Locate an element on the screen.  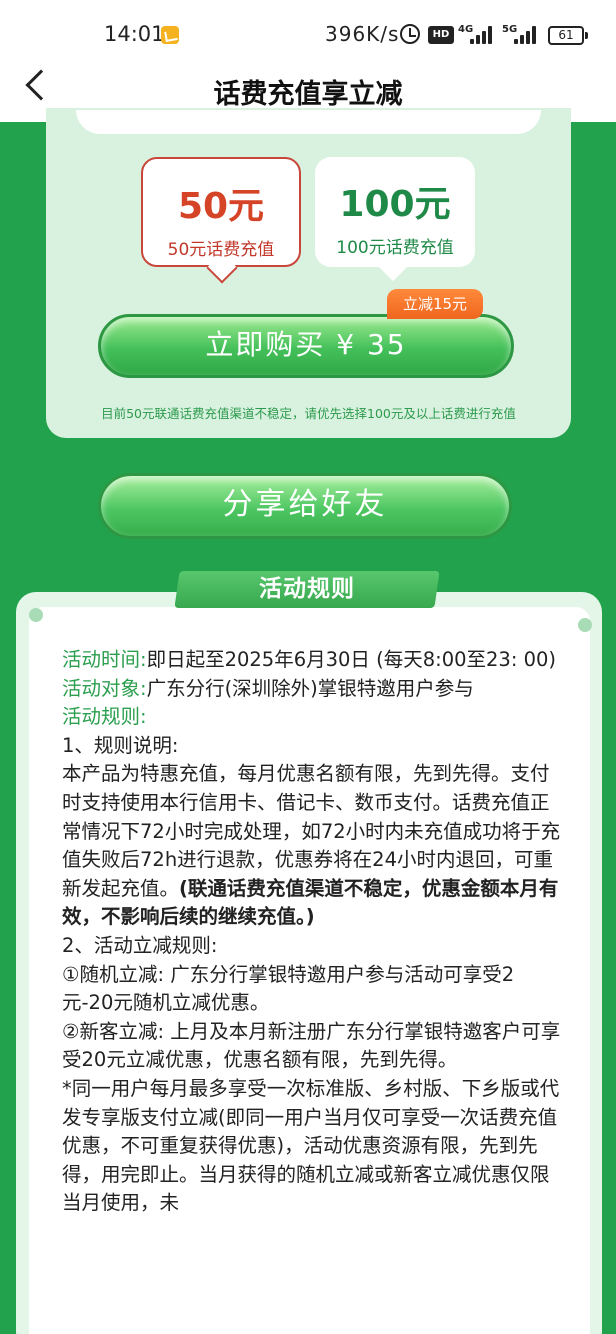
time-label: 活动时间: is located at coordinates (104, 659).